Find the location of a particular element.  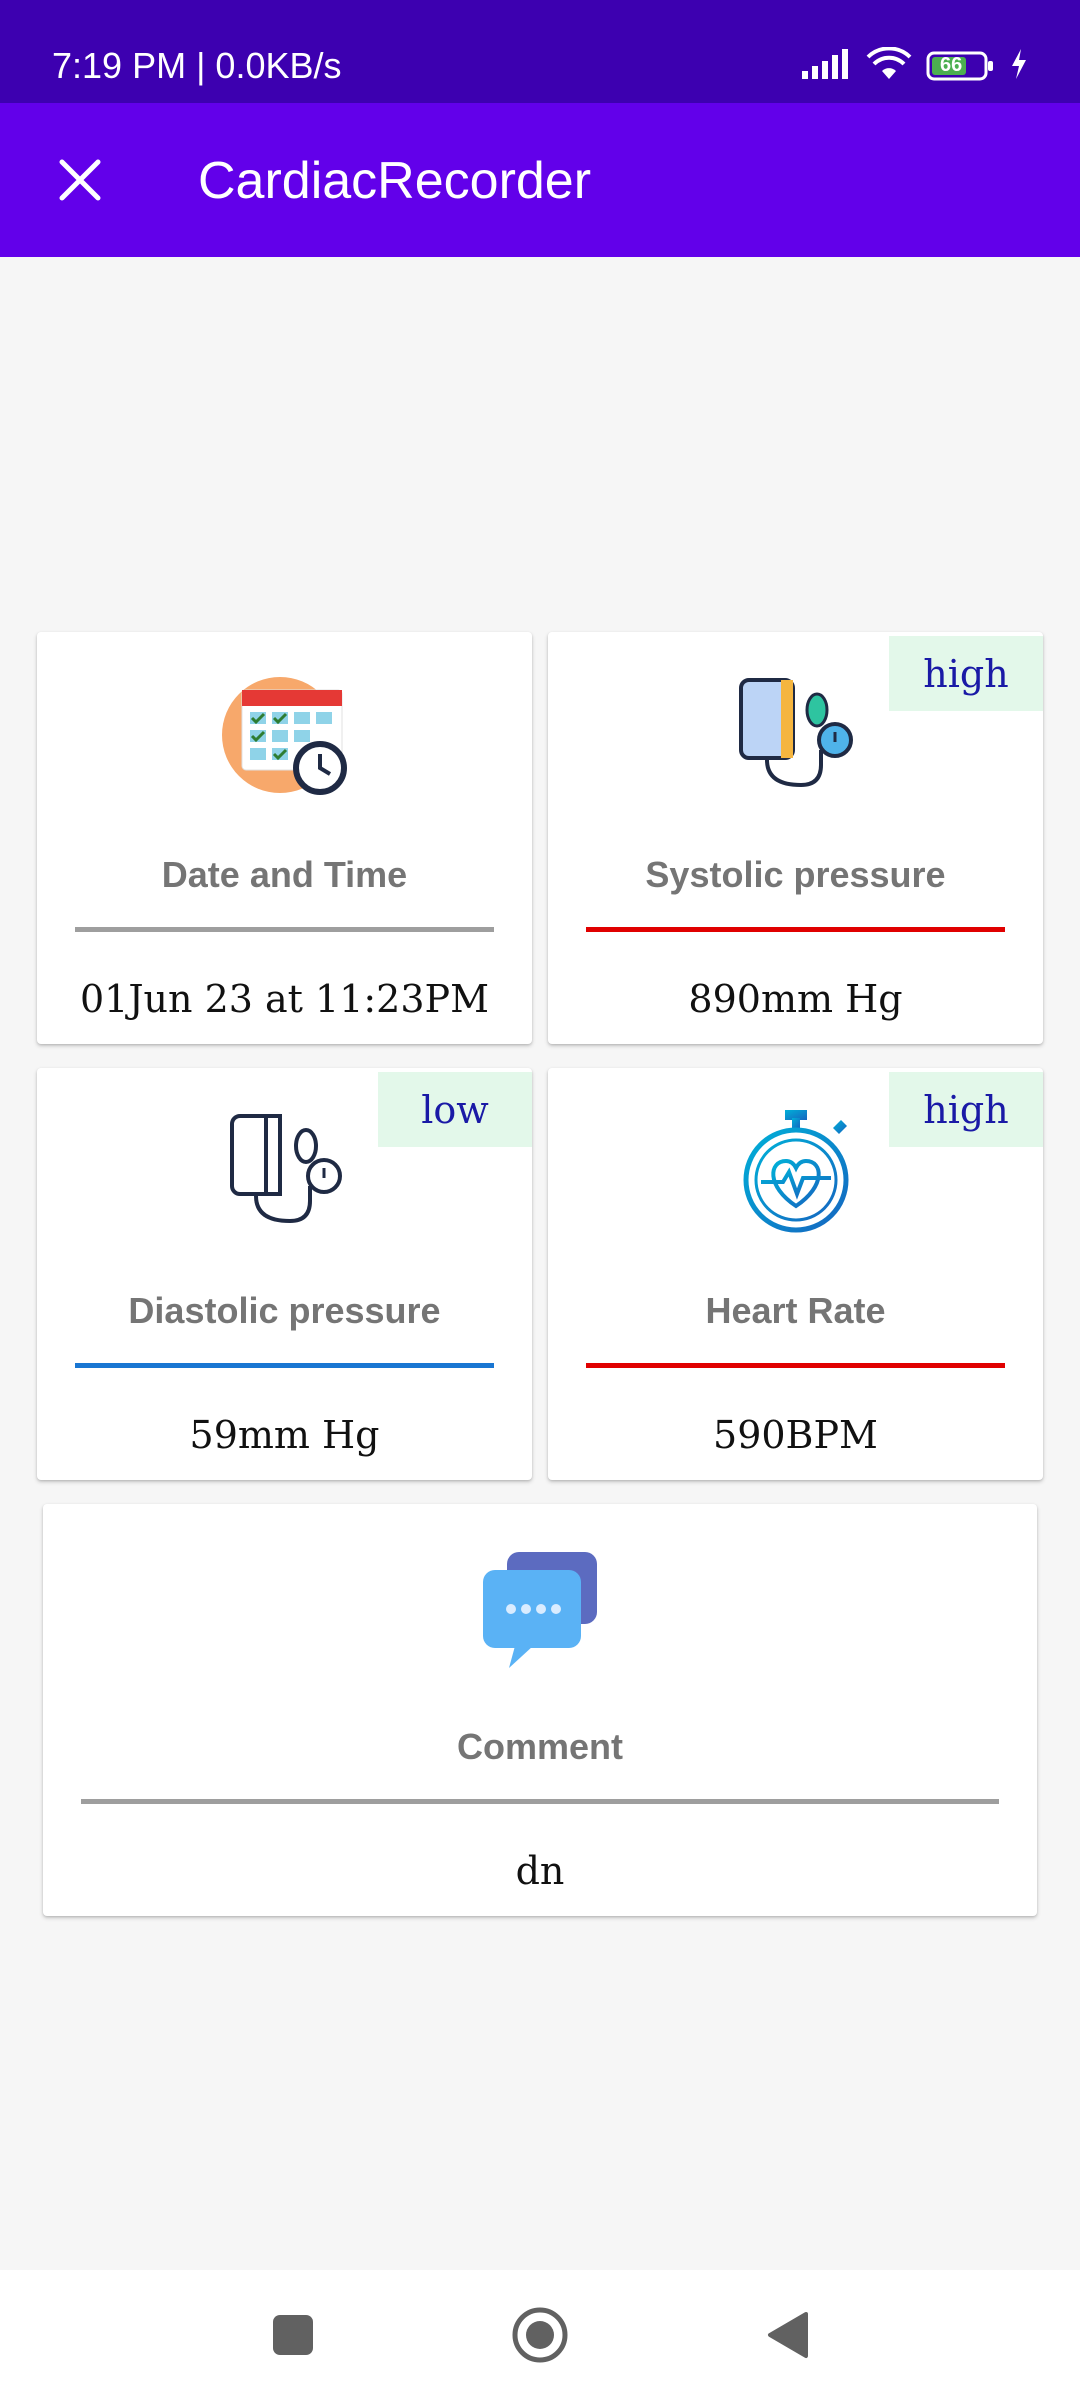

diastolic-pressure-card: low Diastolic pressure 59mm Hg is located at coordinates (284, 1274).